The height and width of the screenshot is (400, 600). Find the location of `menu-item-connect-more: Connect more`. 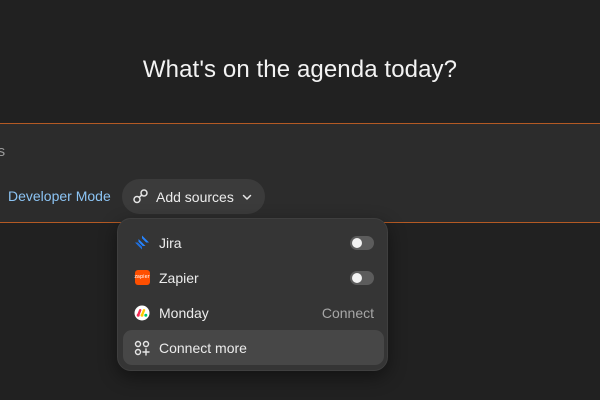

menu-item-connect-more: Connect more is located at coordinates (253, 347).